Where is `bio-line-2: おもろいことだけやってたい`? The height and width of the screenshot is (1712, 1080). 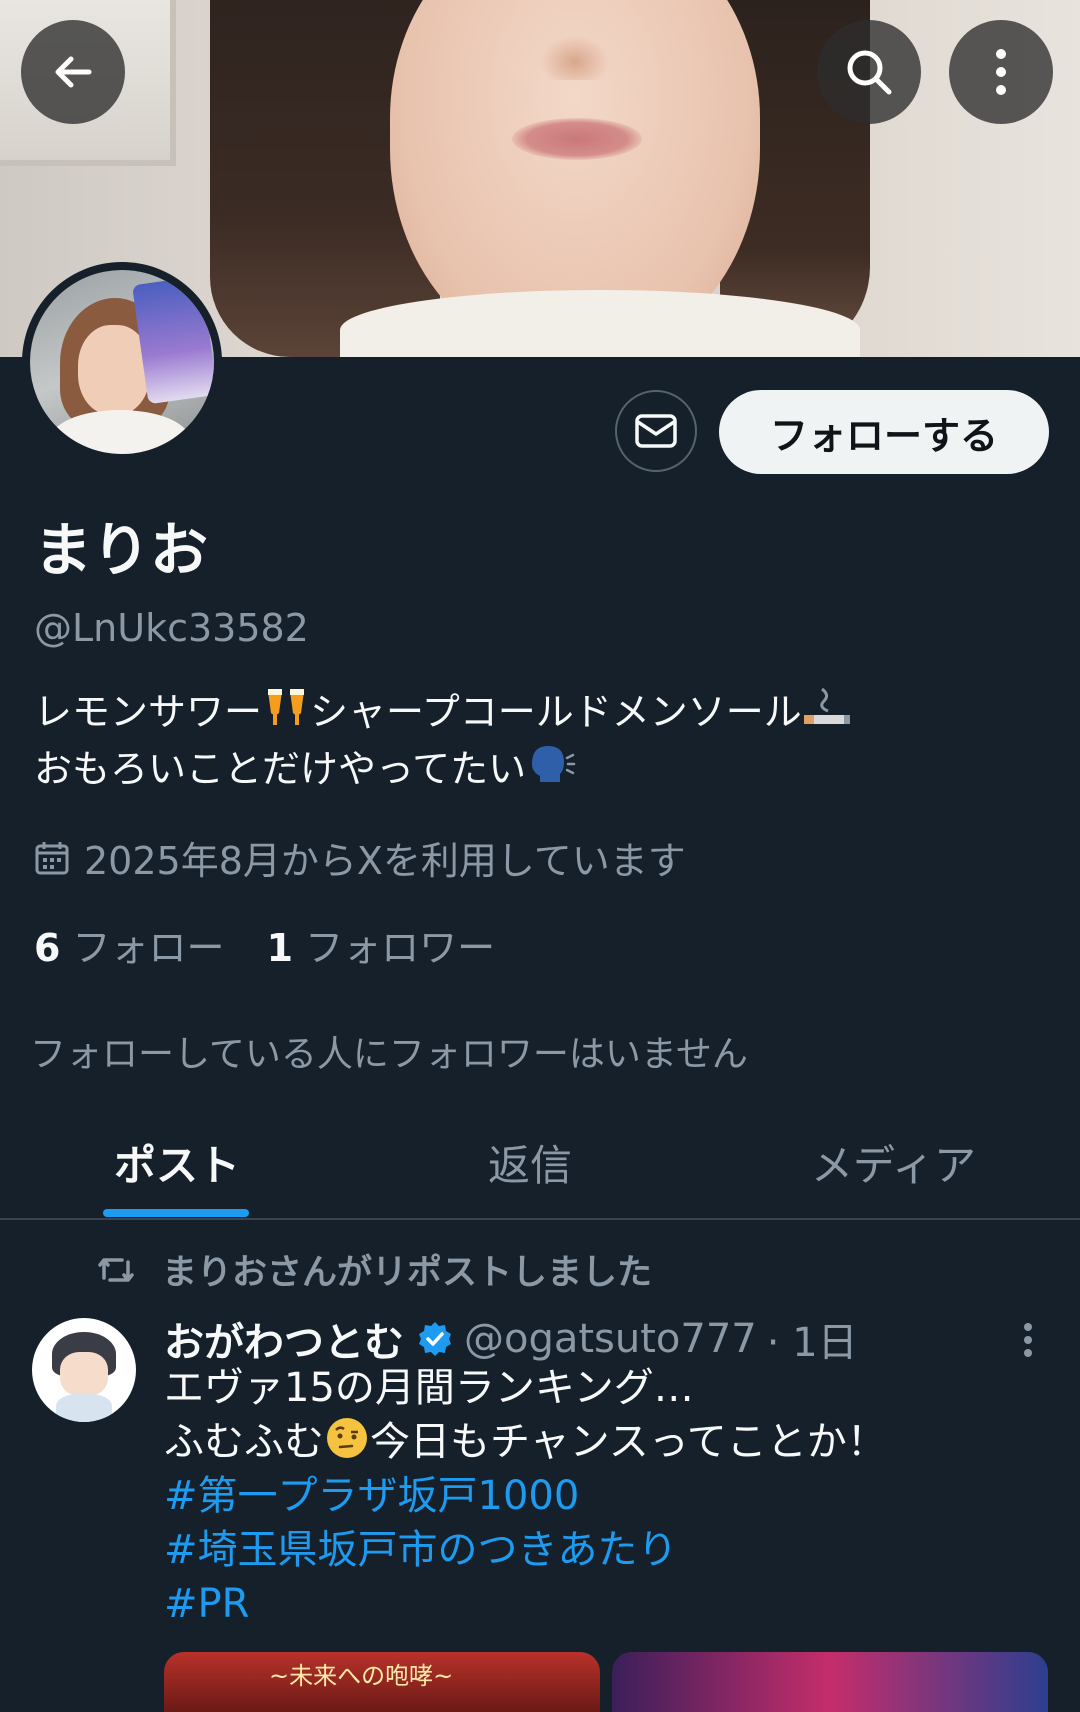
bio-line-2: おもろいことだけやってたい is located at coordinates (539, 768).